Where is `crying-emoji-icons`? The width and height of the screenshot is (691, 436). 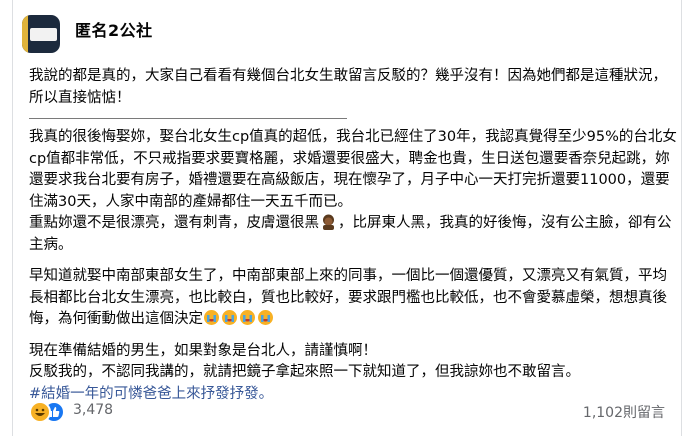 crying-emoji-icons is located at coordinates (239, 318).